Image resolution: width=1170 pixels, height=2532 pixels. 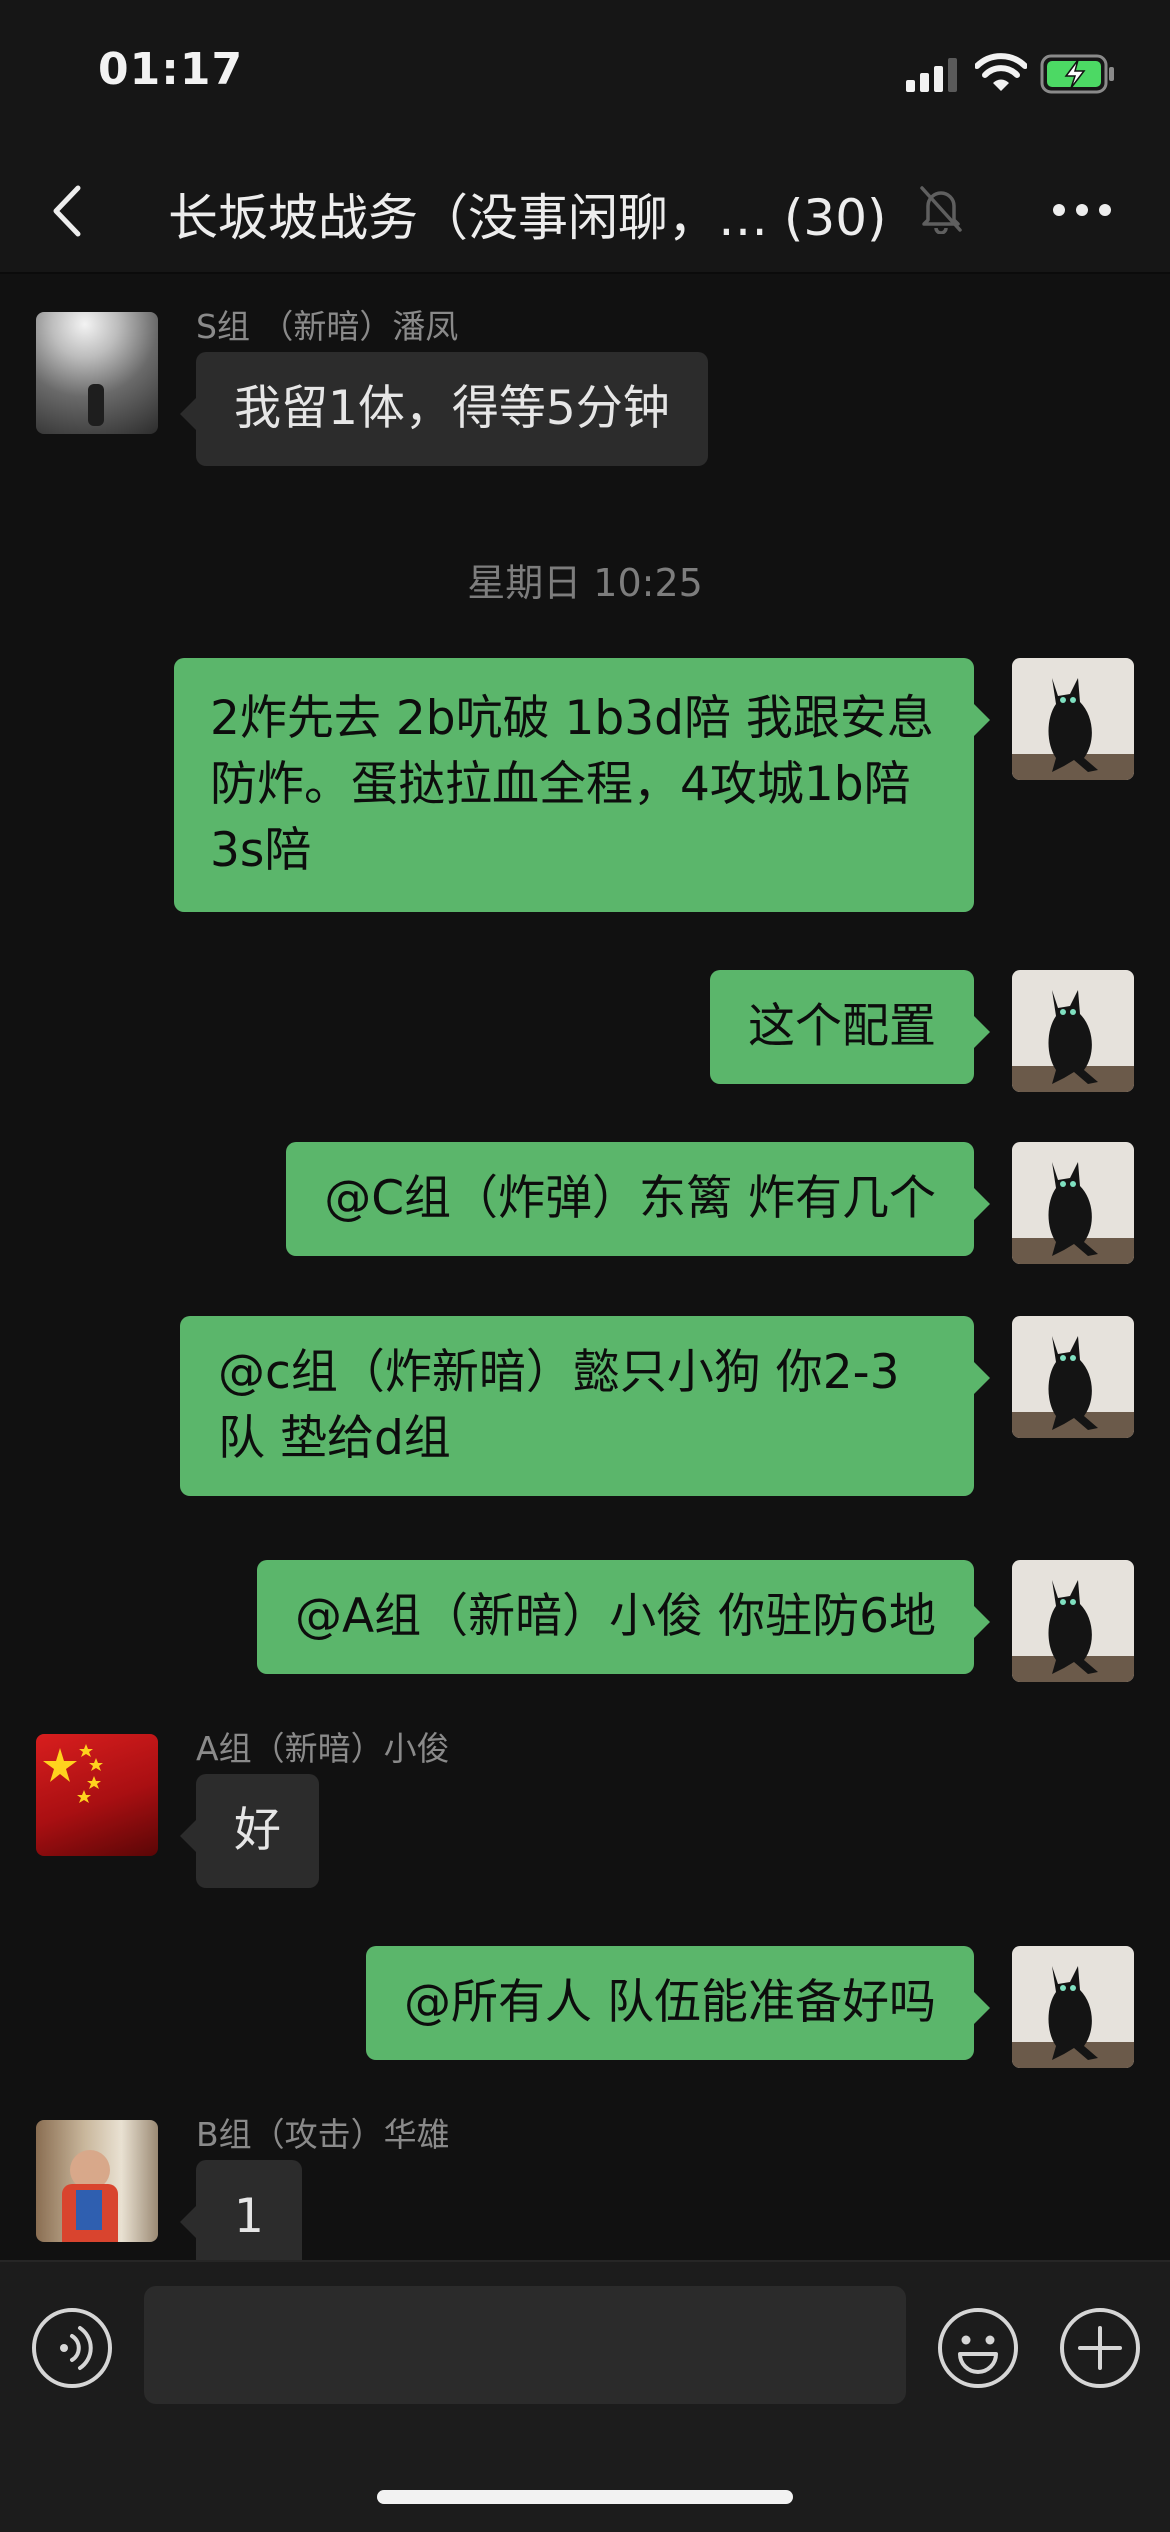 What do you see at coordinates (638, 1199) in the screenshot?
I see `message-bubble: @C组（炸弹）东篱 炸有几个` at bounding box center [638, 1199].